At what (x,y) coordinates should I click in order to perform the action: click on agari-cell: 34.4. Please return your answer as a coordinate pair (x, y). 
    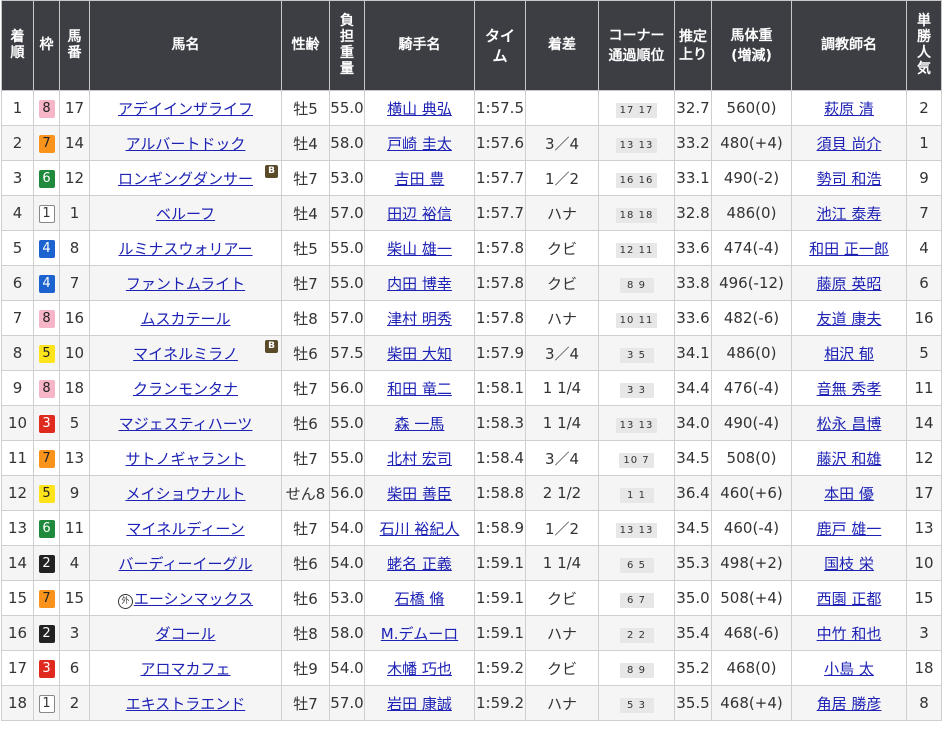
    Looking at the image, I should click on (693, 388).